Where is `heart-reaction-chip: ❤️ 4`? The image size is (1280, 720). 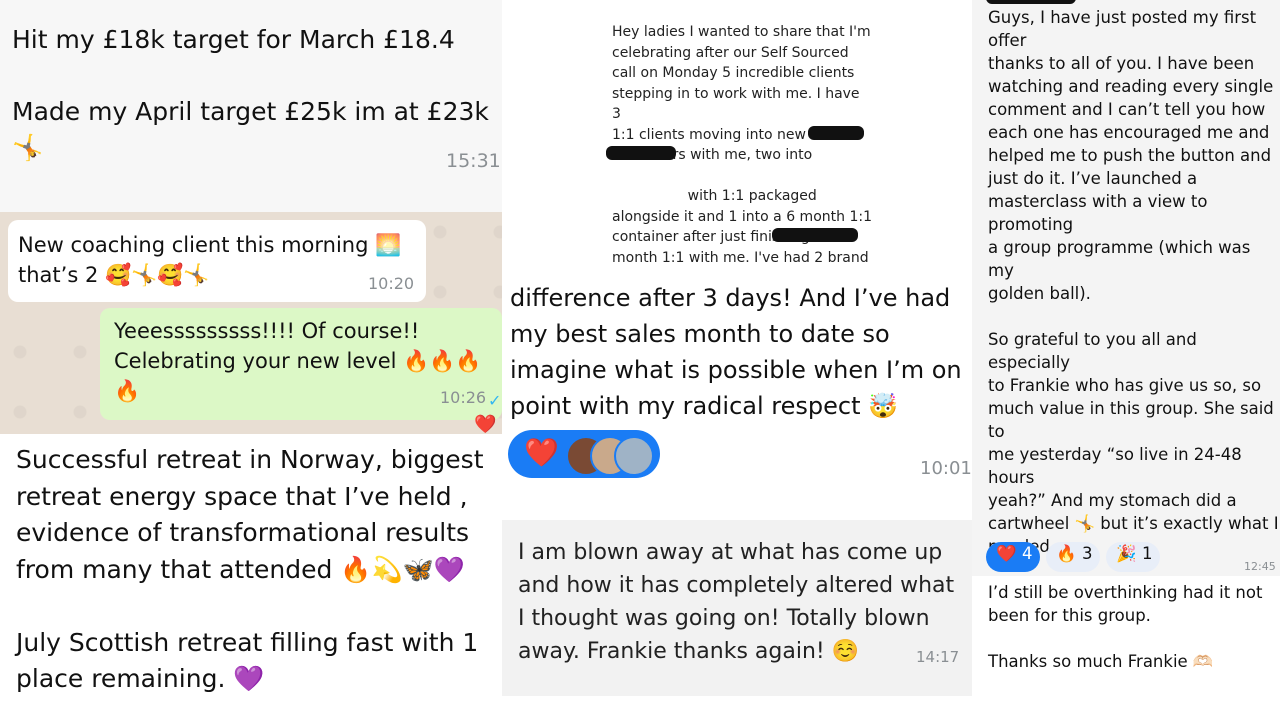 heart-reaction-chip: ❤️ 4 is located at coordinates (1013, 557).